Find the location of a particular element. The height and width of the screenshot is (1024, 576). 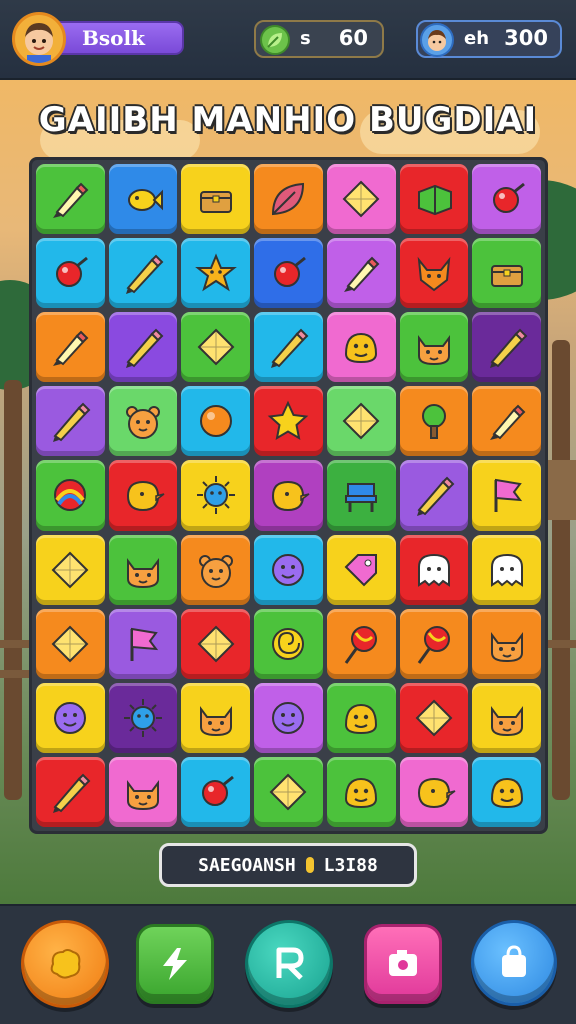

fox-icon is located at coordinates (434, 274).